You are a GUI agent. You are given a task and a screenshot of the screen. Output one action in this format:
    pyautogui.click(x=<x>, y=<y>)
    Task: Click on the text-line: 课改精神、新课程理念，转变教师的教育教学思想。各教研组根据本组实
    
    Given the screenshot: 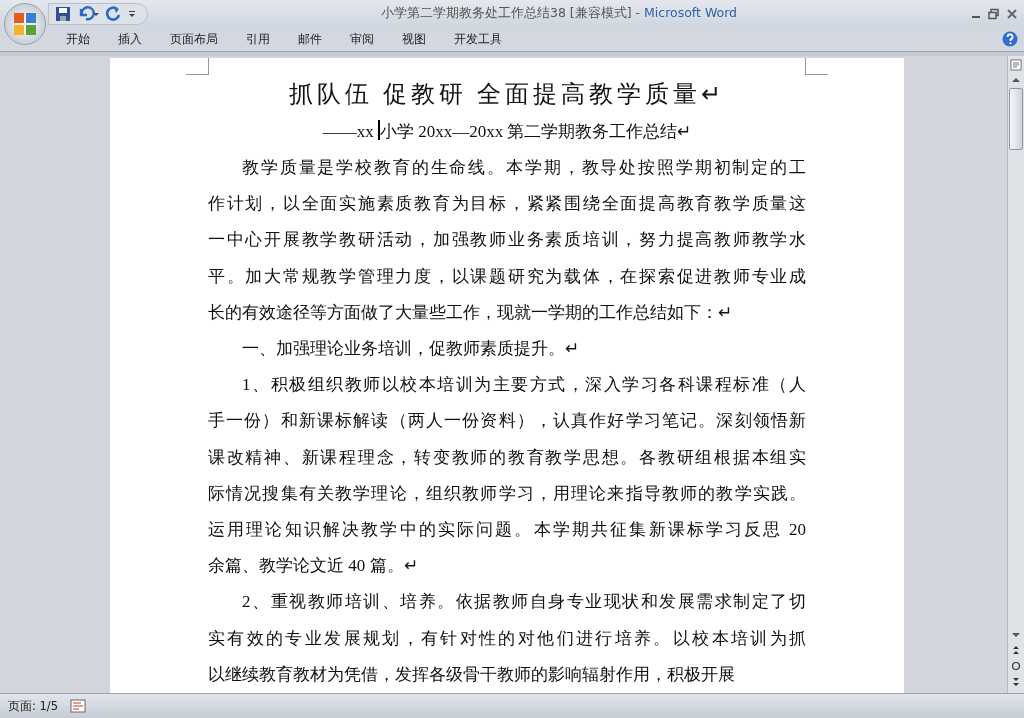 What is the action you would take?
    pyautogui.click(x=507, y=457)
    